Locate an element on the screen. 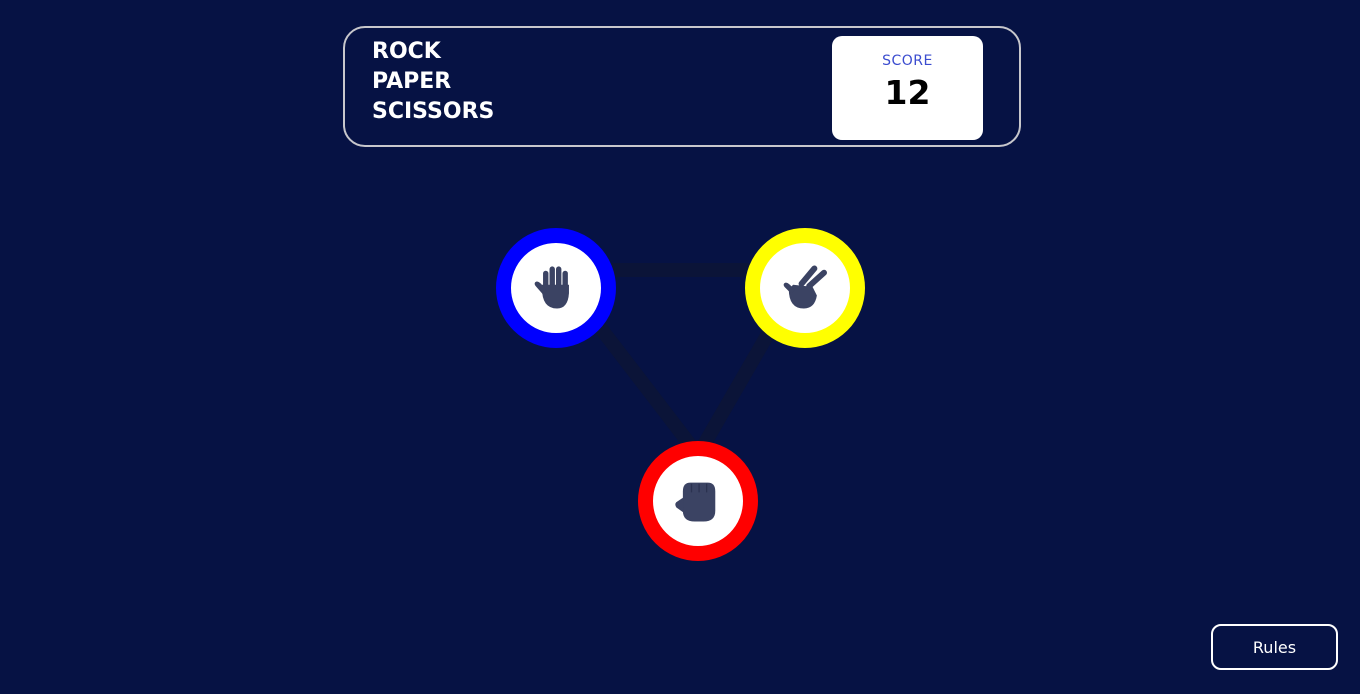 The width and height of the screenshot is (1360, 694). game-title: ROCK PAPER SCISSORS is located at coordinates (433, 82).